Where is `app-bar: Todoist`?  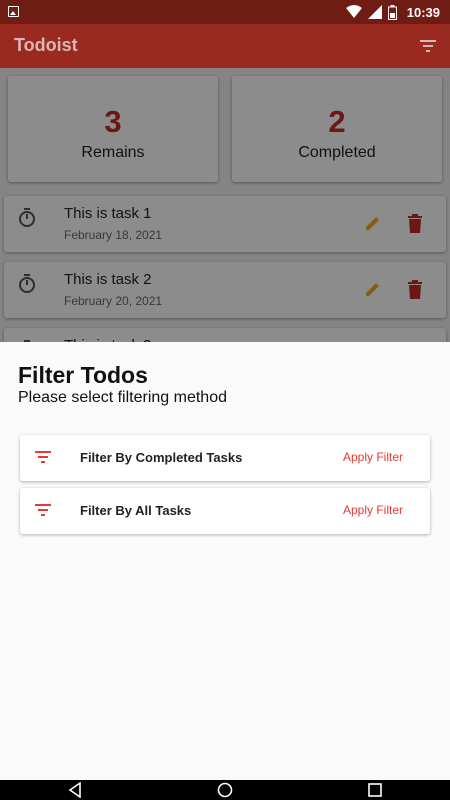 app-bar: Todoist is located at coordinates (225, 46).